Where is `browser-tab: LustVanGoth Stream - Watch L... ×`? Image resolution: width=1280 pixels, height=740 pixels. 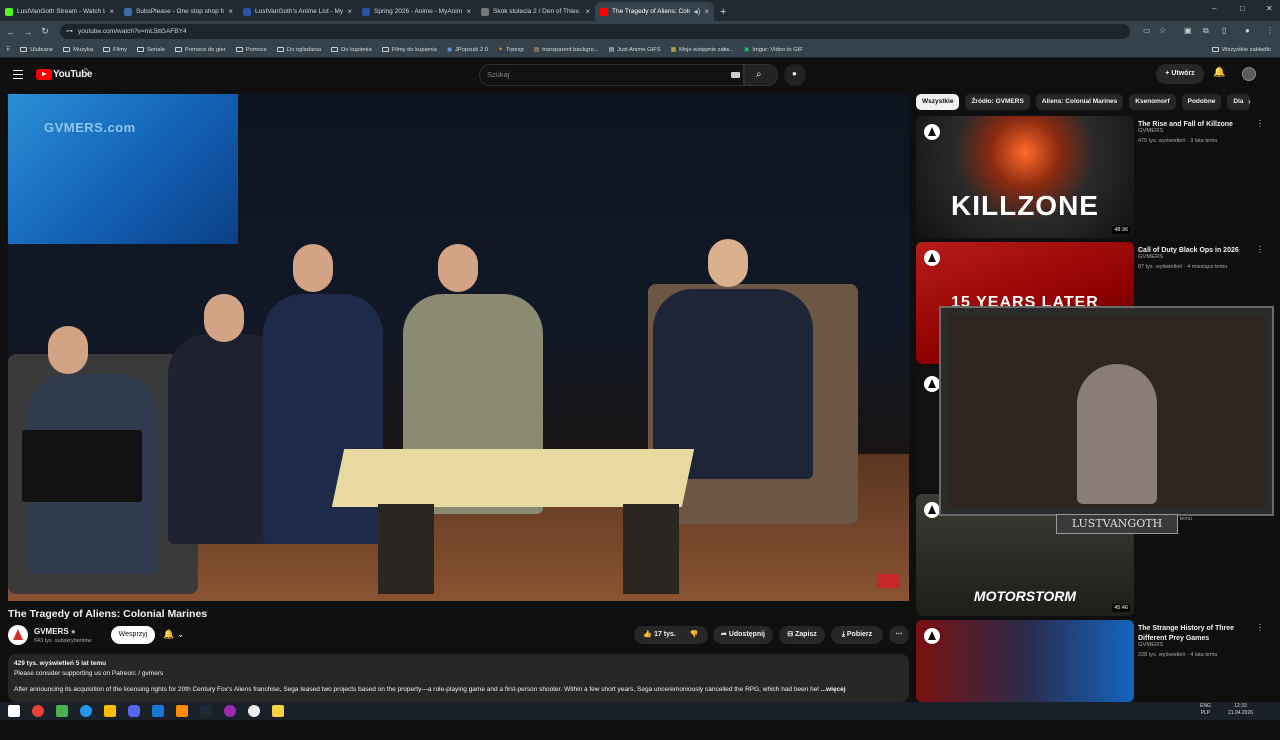 browser-tab: LustVanGoth Stream - Watch L... × is located at coordinates (59, 11).